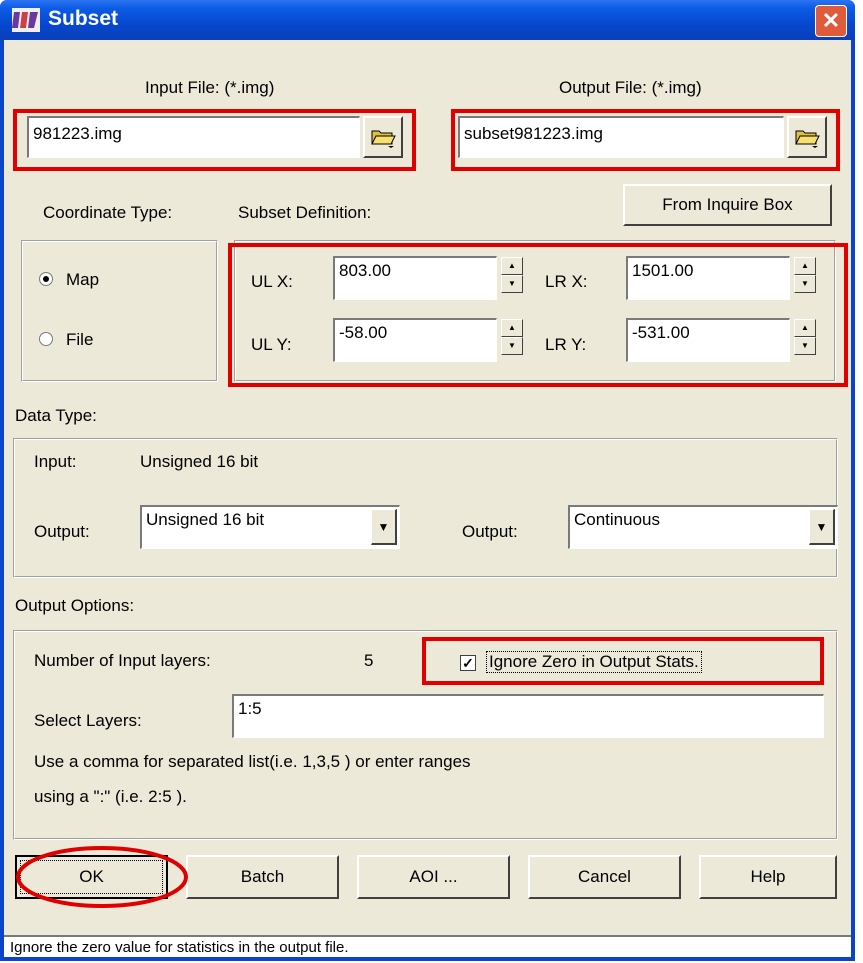 This screenshot has height=963, width=863. I want to click on select-layers-input: 1:5, so click(528, 716).